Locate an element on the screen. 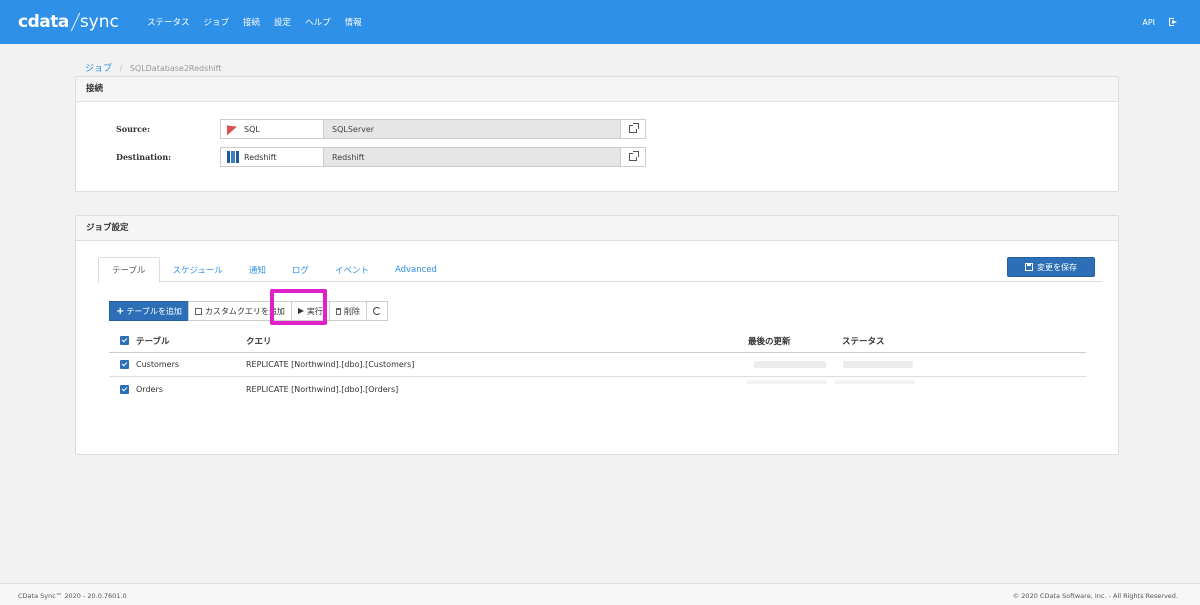 The image size is (1200, 605). tab-advanced: Advanced is located at coordinates (416, 269).